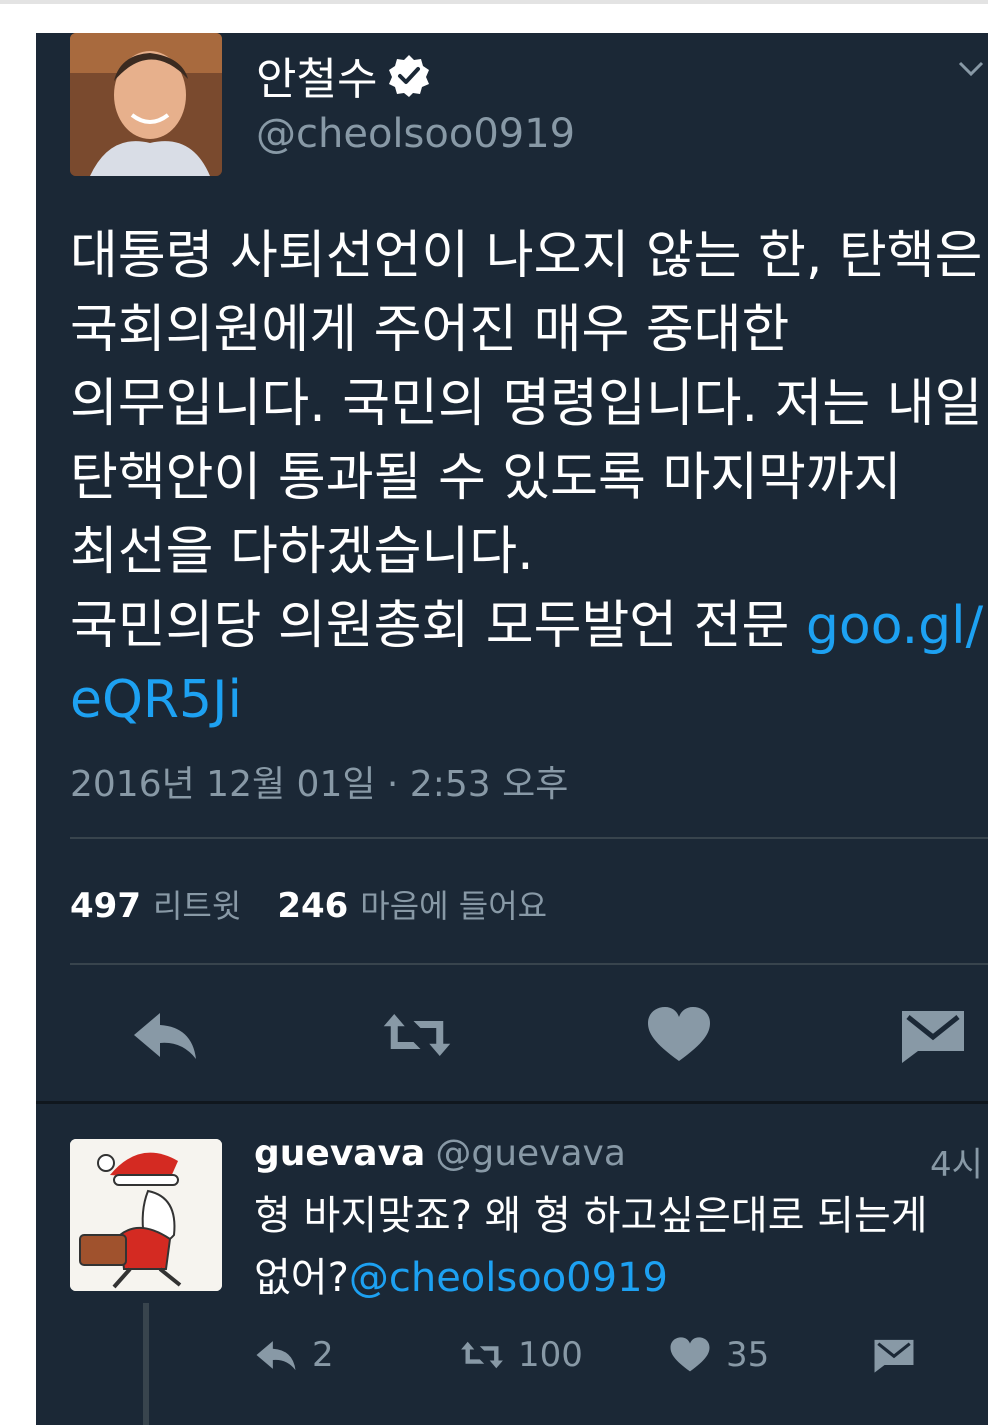  What do you see at coordinates (530, 1153) in the screenshot?
I see `reply-author-handle: @guevava` at bounding box center [530, 1153].